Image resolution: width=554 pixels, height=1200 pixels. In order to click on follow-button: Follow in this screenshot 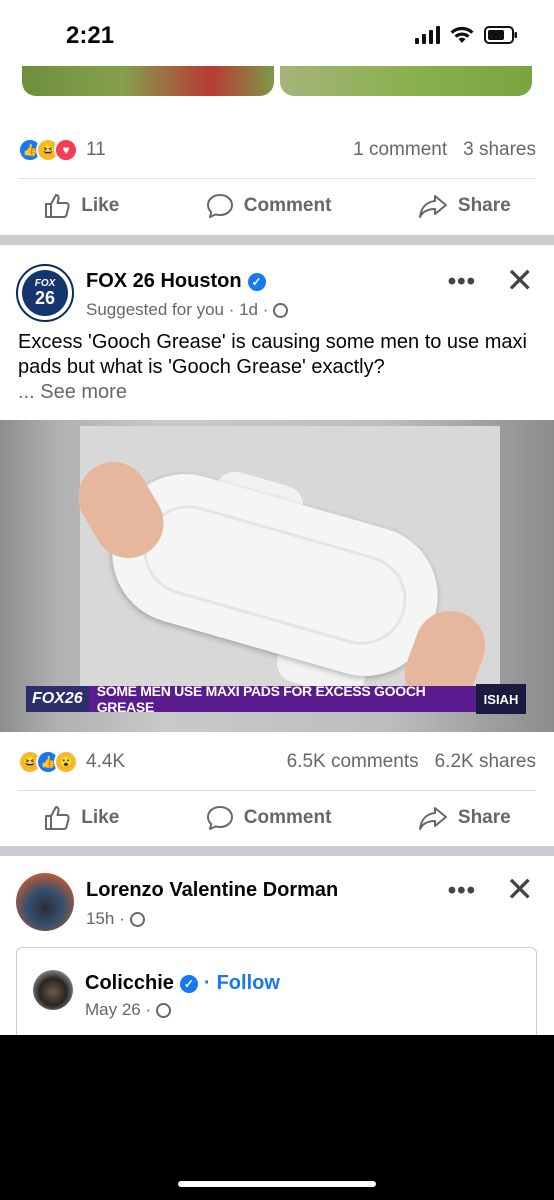, I will do `click(248, 983)`.